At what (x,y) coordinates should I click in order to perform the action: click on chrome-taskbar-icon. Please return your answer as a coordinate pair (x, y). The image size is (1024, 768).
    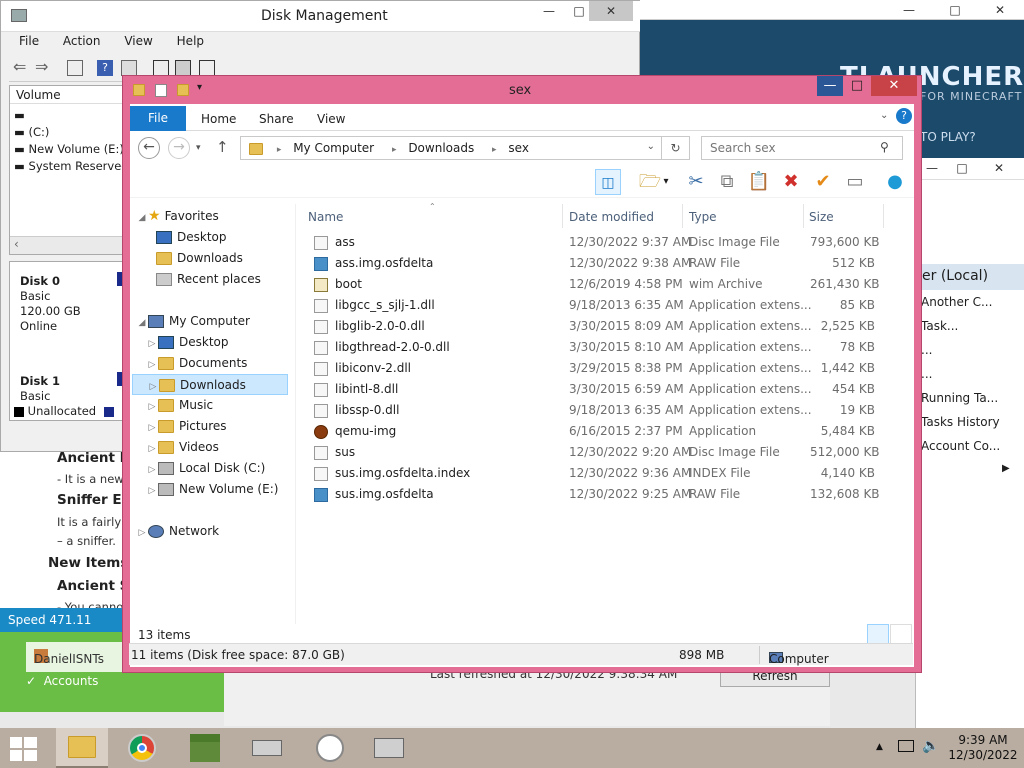
    Looking at the image, I should click on (142, 748).